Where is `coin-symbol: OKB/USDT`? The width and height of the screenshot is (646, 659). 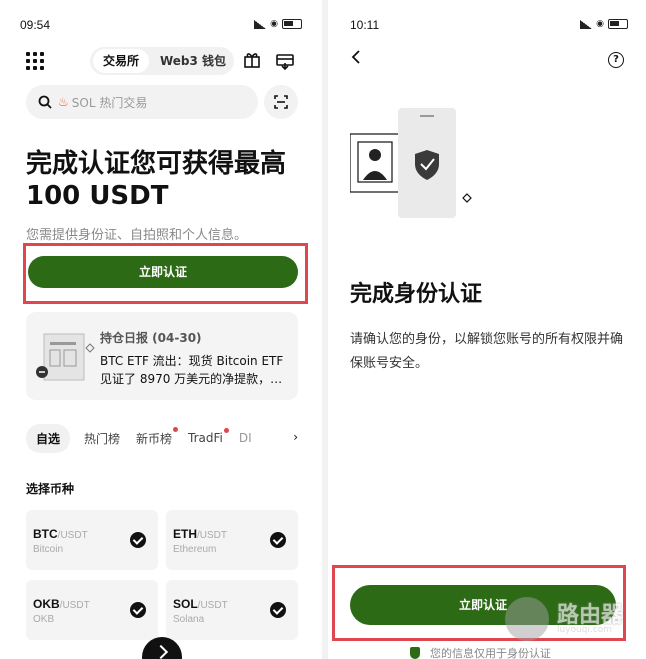 coin-symbol: OKB/USDT is located at coordinates (61, 604).